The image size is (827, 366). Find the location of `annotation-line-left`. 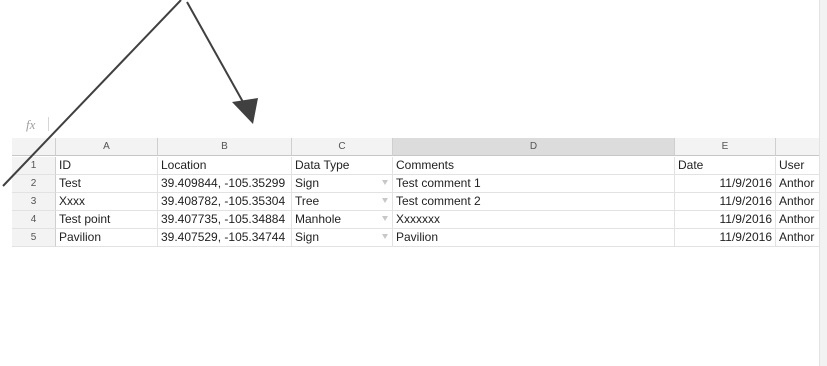

annotation-line-left is located at coordinates (92, 93).